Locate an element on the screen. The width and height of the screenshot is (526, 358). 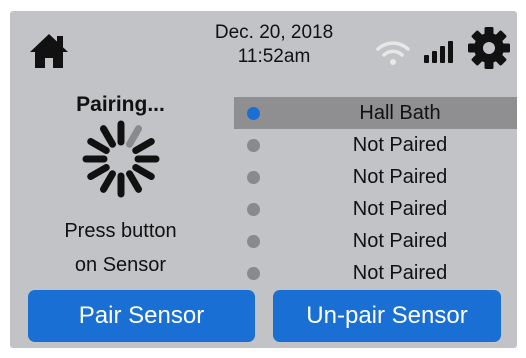
instruction-line-1: Press button is located at coordinates (120, 231).